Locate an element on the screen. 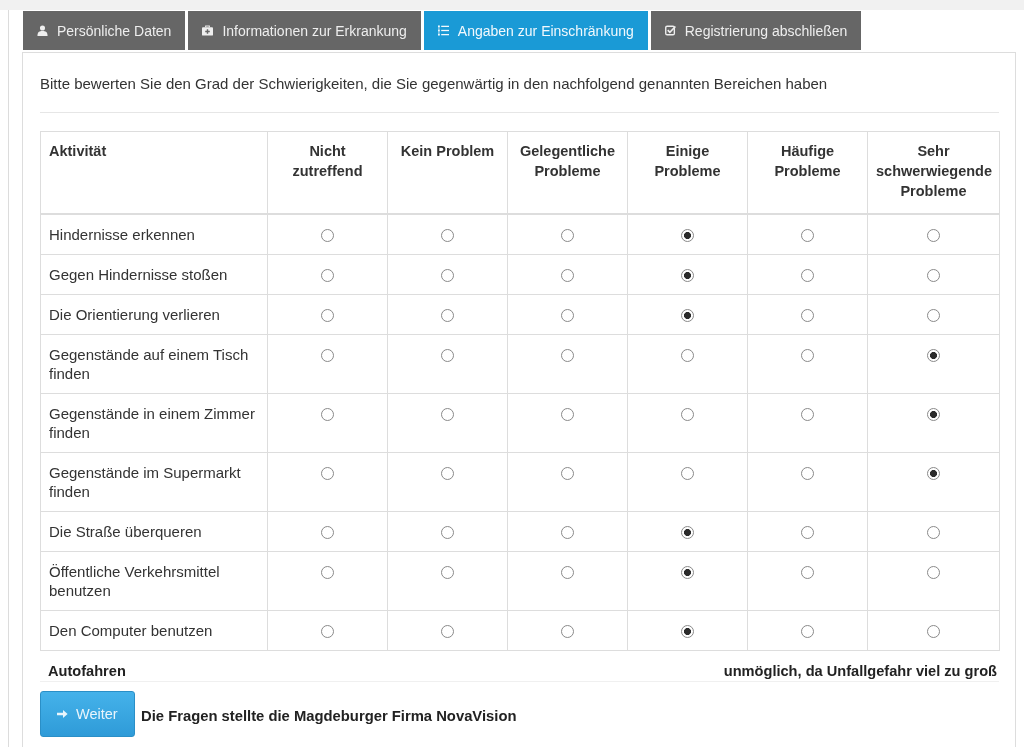  tab: Persönliche Daten is located at coordinates (104, 30).